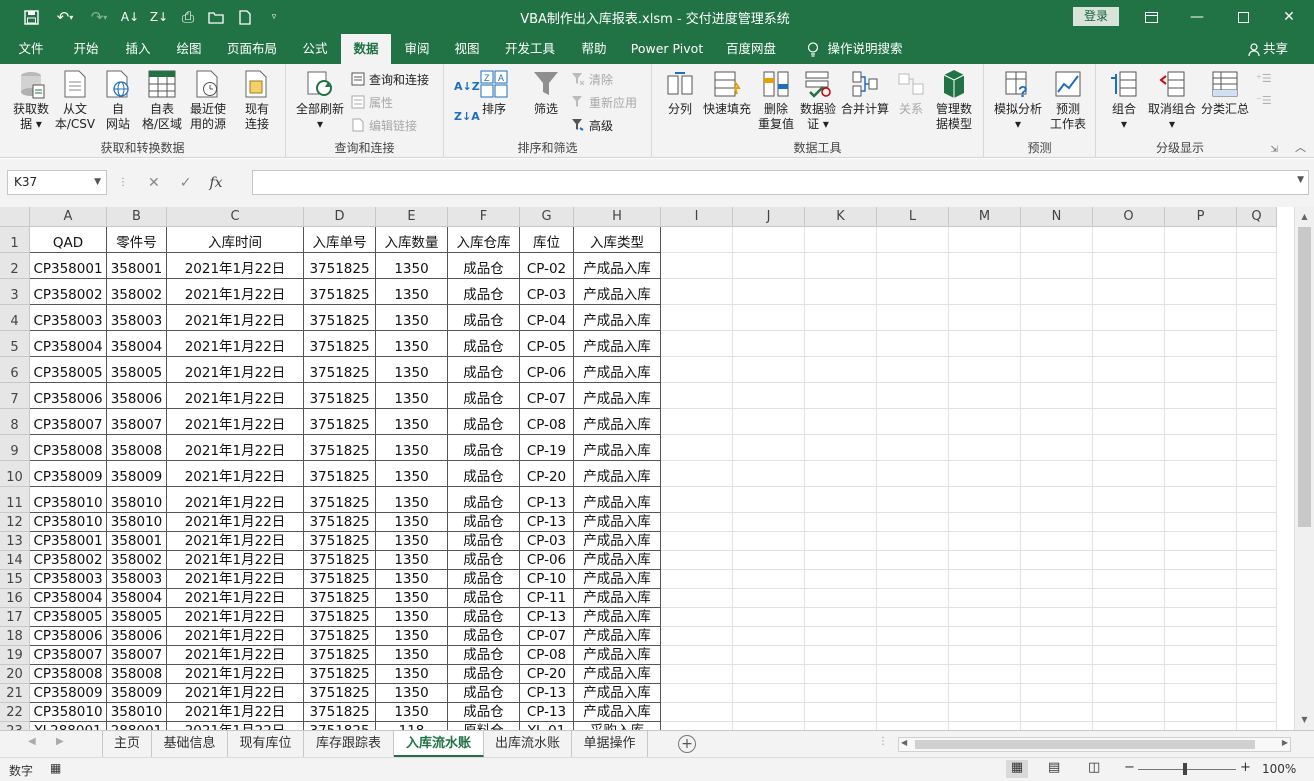 The width and height of the screenshot is (1314, 781). Describe the element at coordinates (913, 726) in the screenshot. I see `cell-L23` at that location.